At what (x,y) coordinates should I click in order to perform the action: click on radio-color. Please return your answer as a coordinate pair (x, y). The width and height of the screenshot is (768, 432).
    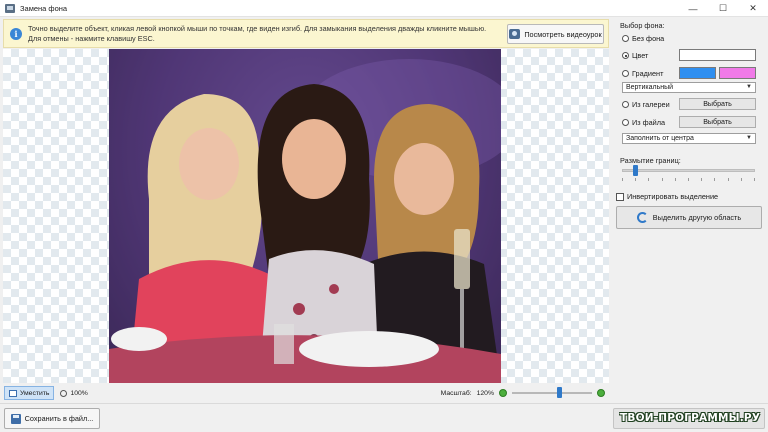
    Looking at the image, I should click on (625, 55).